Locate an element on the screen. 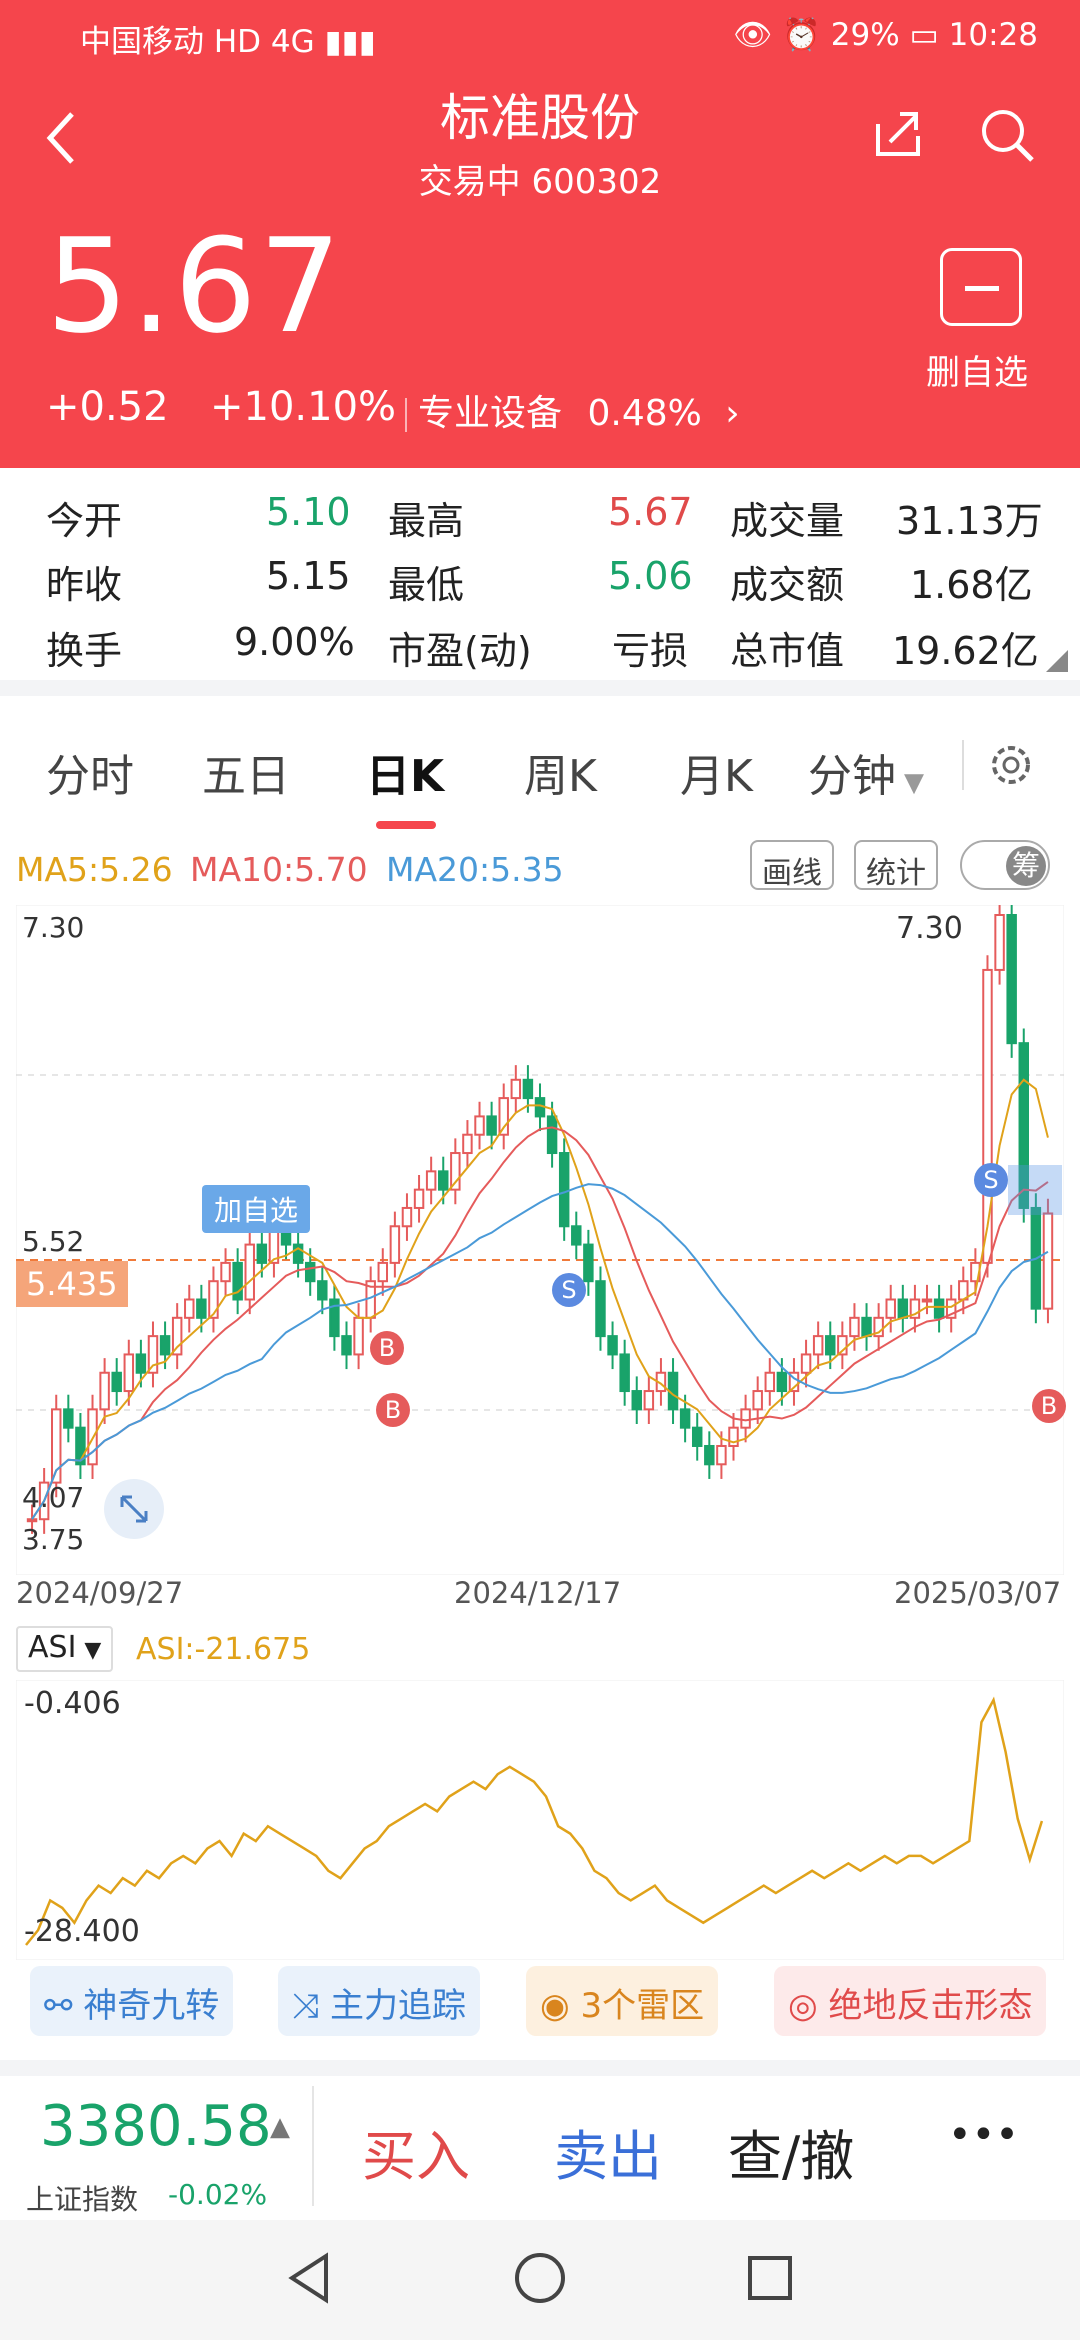  stat-value: 亏损 is located at coordinates (650, 651).